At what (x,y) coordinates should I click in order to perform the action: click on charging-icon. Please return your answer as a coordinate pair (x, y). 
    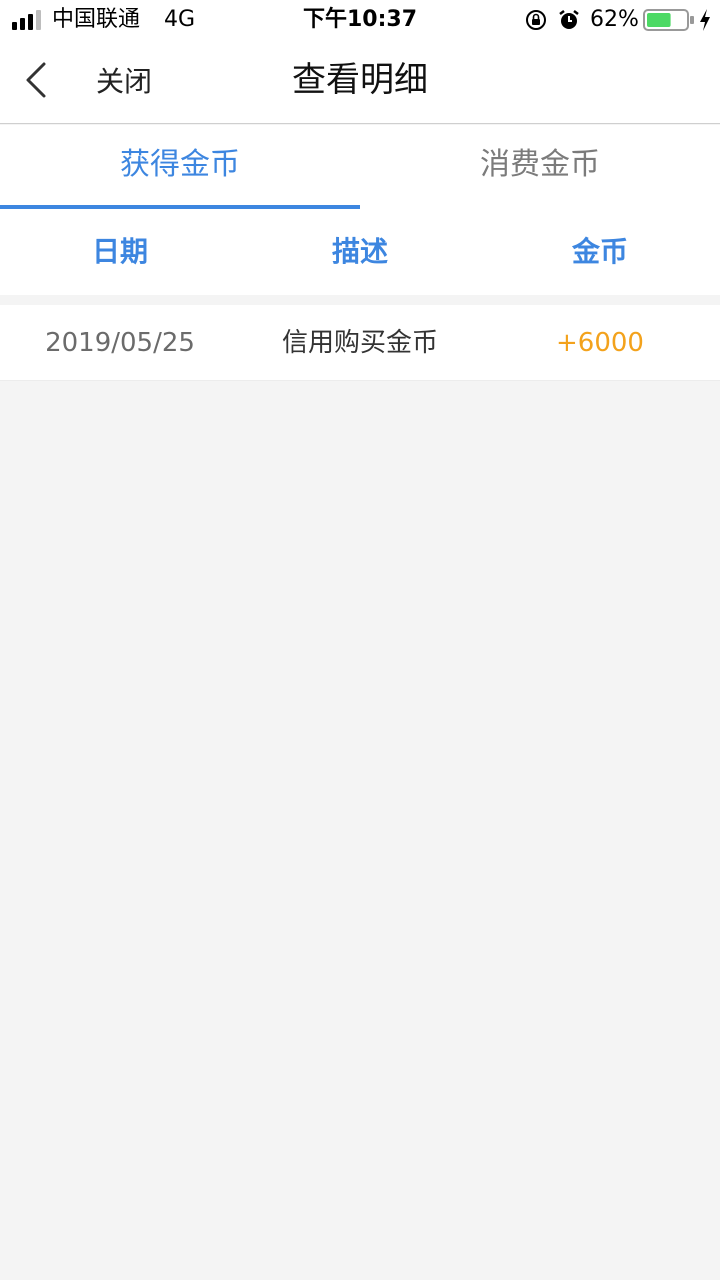
    Looking at the image, I should click on (705, 20).